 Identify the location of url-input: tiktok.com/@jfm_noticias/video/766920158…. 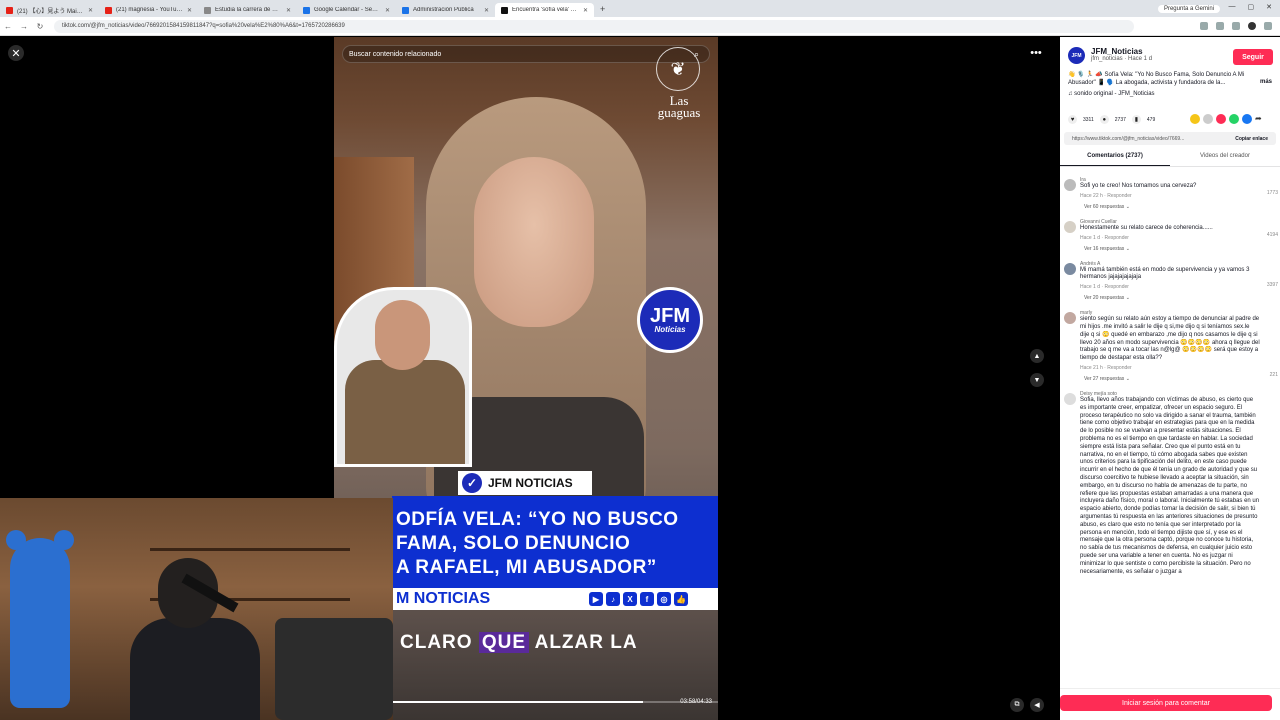
(594, 26).